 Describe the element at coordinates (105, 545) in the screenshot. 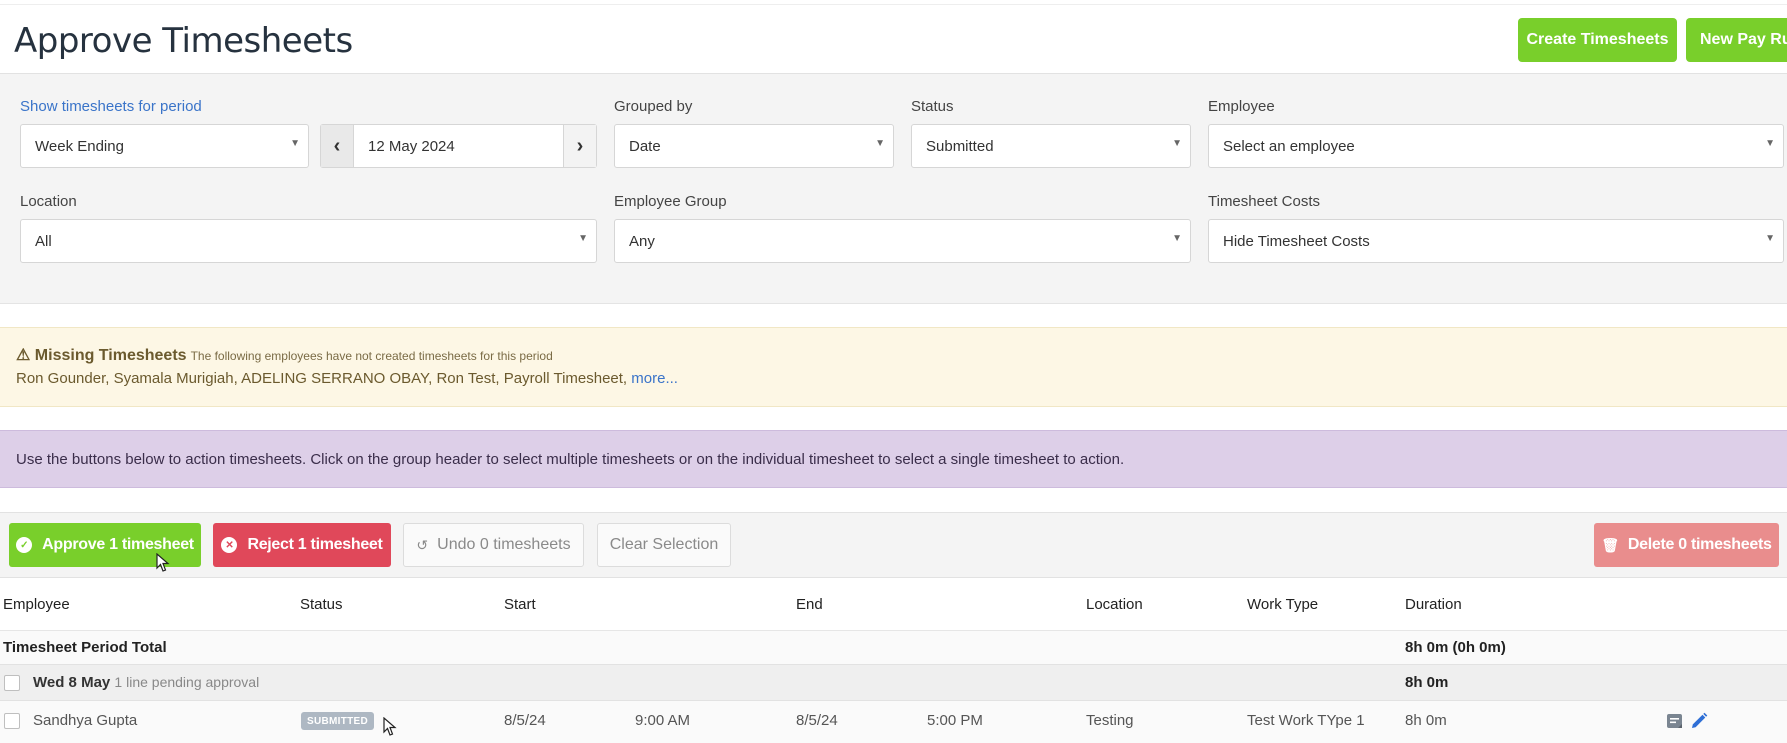

I see `approve-button: ✓ Approve 1 timesheet` at that location.